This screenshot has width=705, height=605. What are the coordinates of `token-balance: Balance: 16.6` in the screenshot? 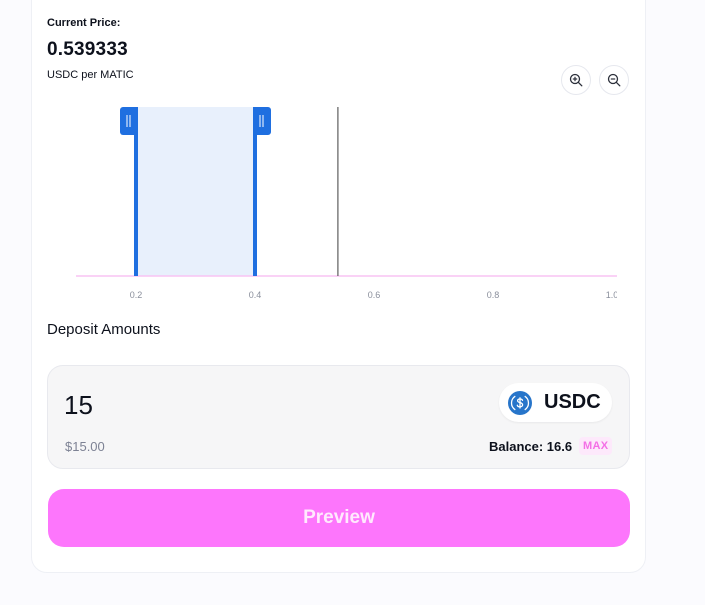 It's located at (531, 446).